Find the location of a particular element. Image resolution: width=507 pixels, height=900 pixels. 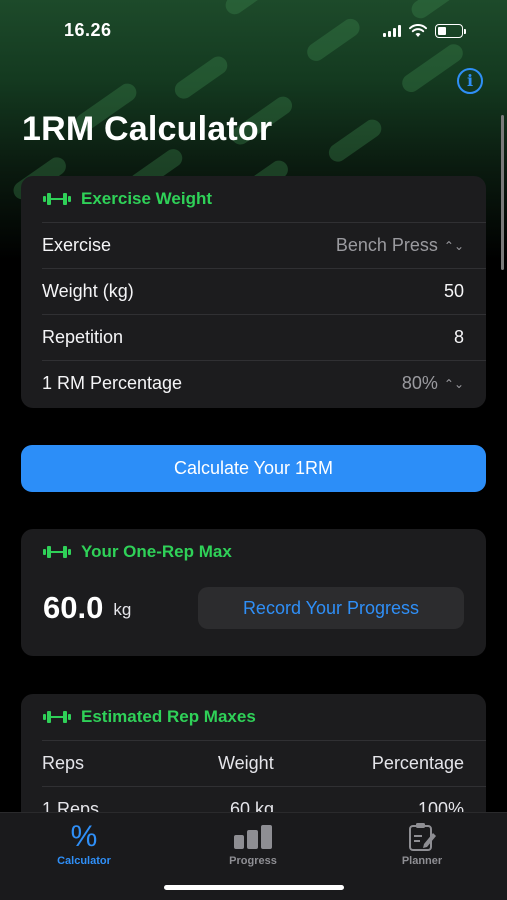

status-bar: 16.26 is located at coordinates (253, 30).